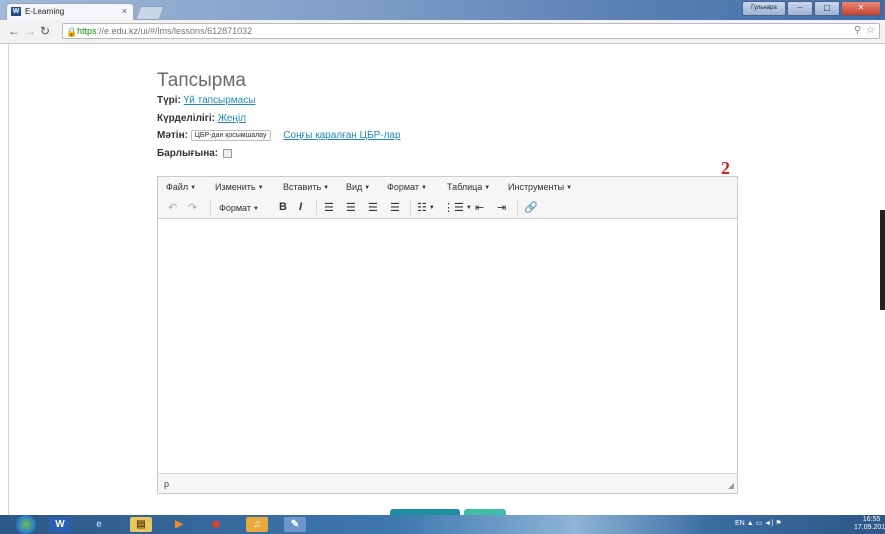 Image resolution: width=885 pixels, height=534 pixels. I want to click on forward-arrow-icon: →, so click(30, 31).